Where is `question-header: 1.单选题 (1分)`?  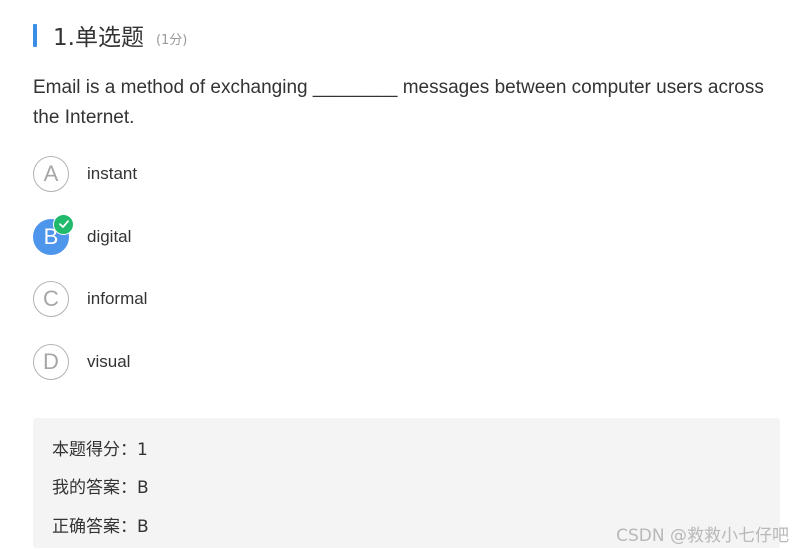 question-header: 1.单选题 (1分) is located at coordinates (110, 35).